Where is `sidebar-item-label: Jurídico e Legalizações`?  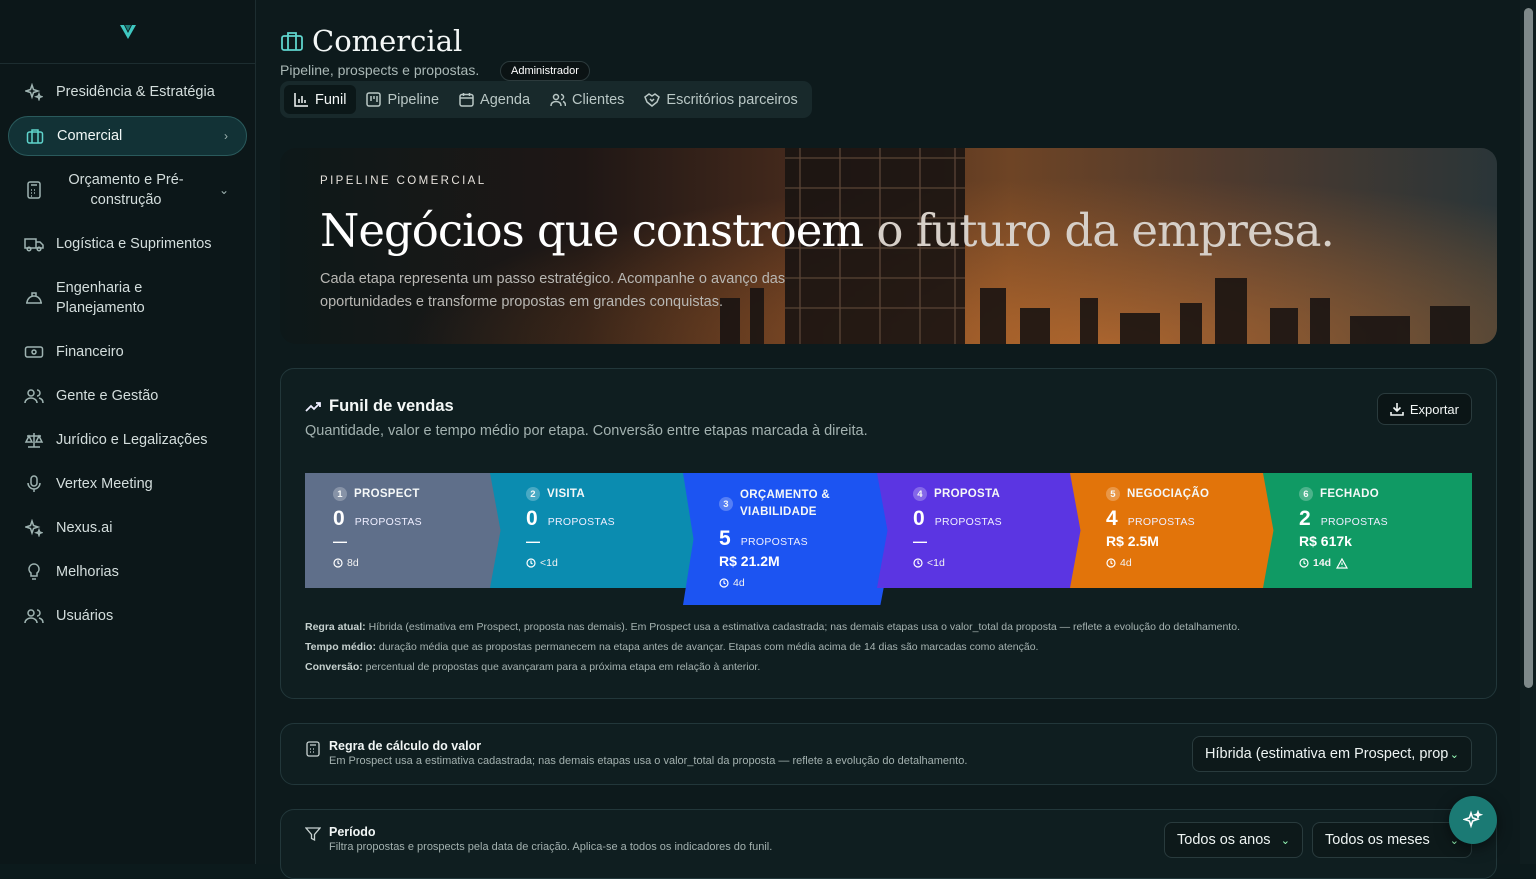 sidebar-item-label: Jurídico e Legalizações is located at coordinates (132, 440).